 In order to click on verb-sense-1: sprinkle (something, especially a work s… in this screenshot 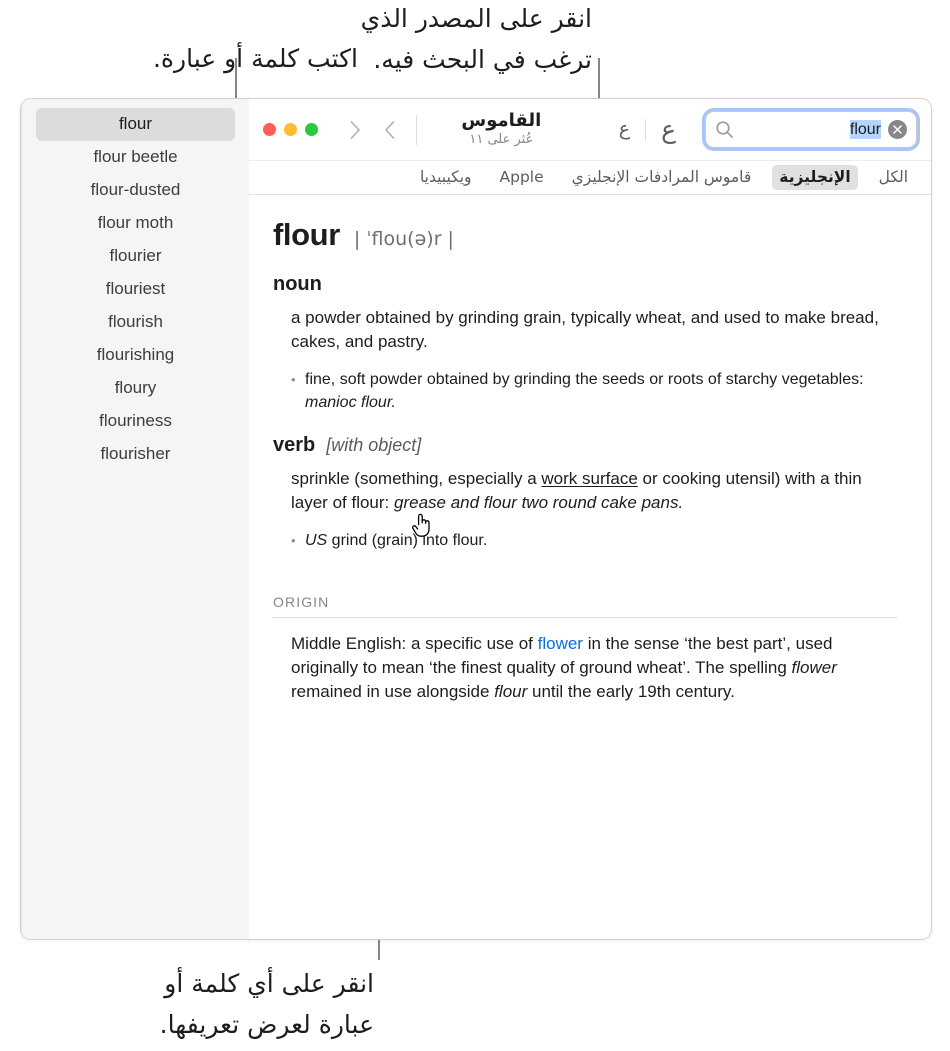, I will do `click(597, 491)`.